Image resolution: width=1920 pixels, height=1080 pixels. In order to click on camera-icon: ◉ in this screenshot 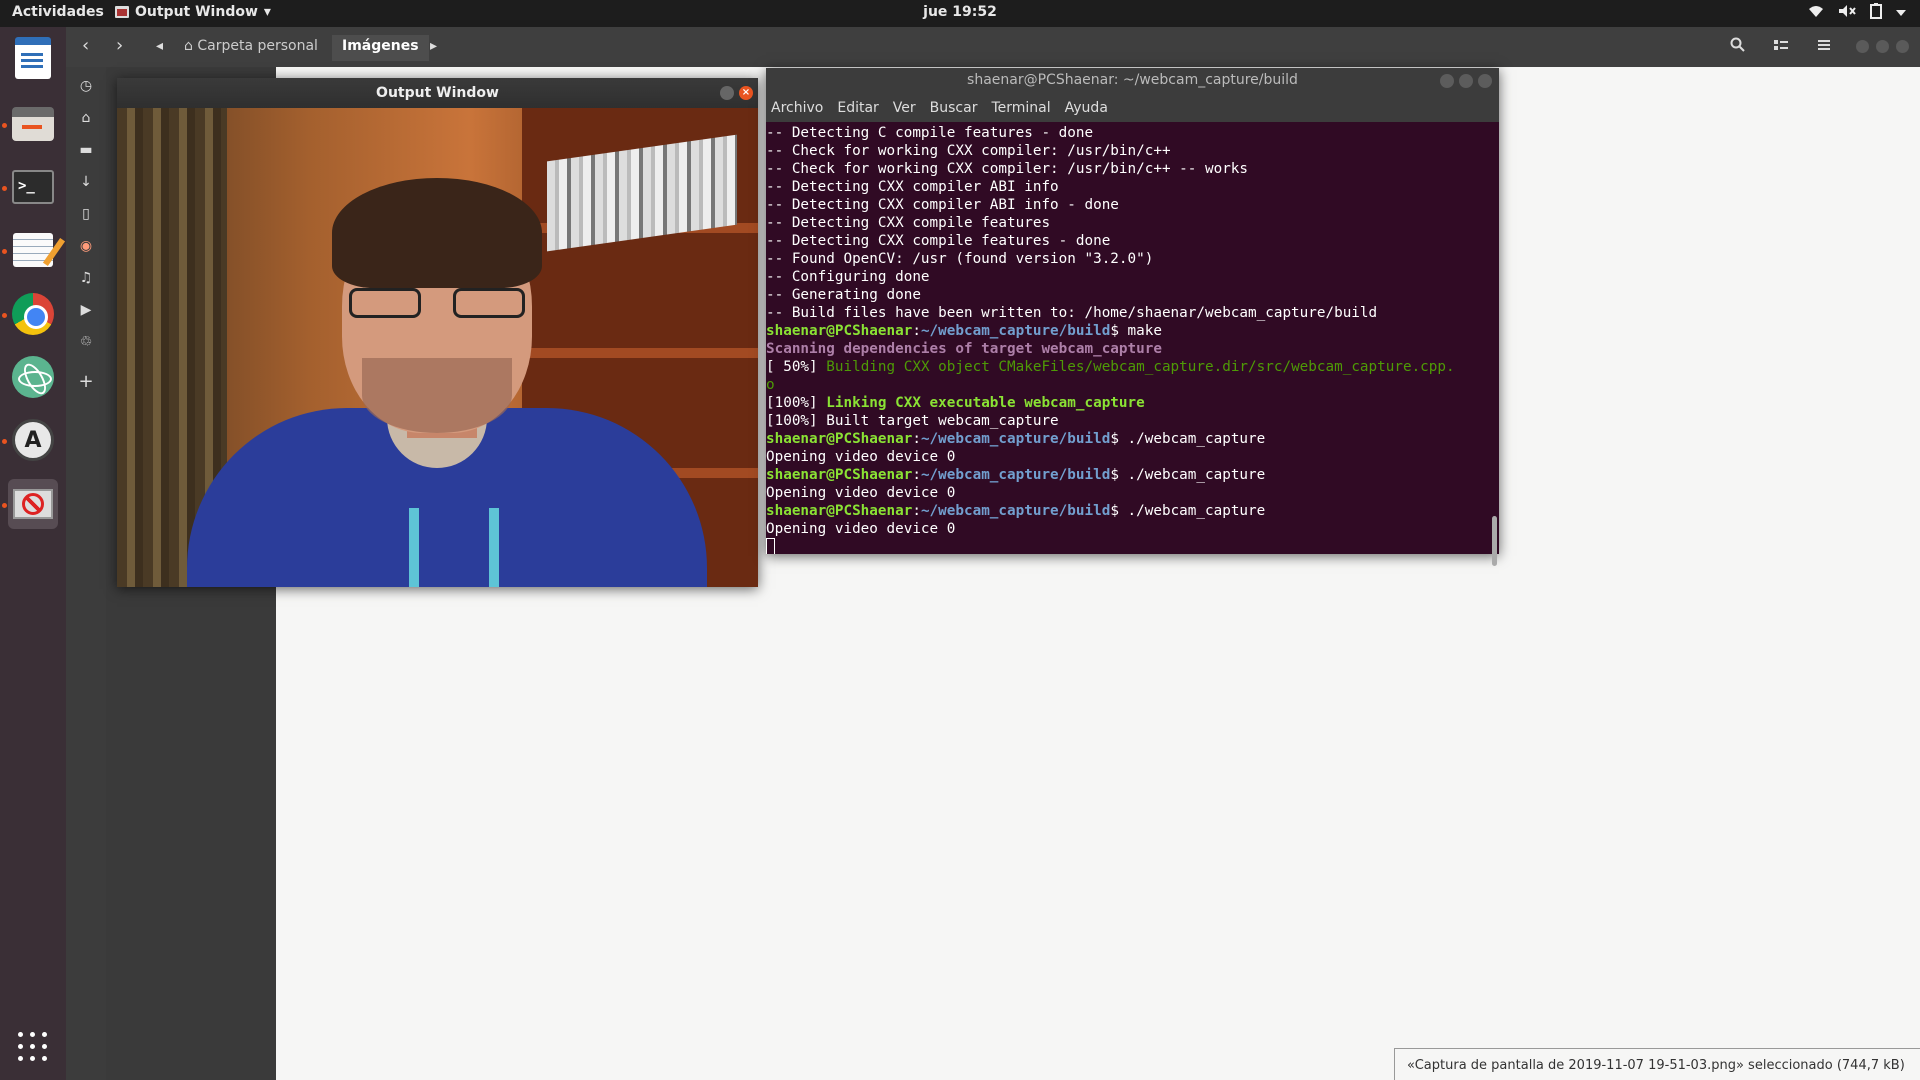, I will do `click(86, 246)`.